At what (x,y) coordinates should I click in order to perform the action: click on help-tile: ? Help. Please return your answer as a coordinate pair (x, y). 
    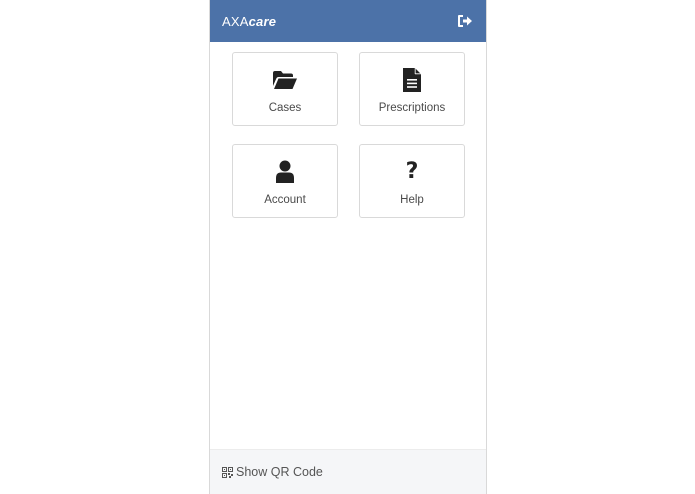
    Looking at the image, I should click on (412, 181).